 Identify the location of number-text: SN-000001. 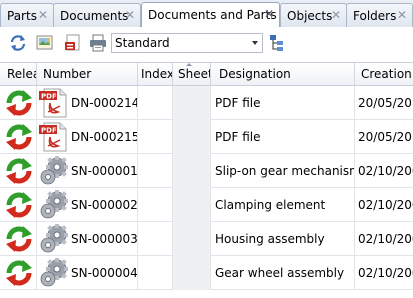
(104, 171).